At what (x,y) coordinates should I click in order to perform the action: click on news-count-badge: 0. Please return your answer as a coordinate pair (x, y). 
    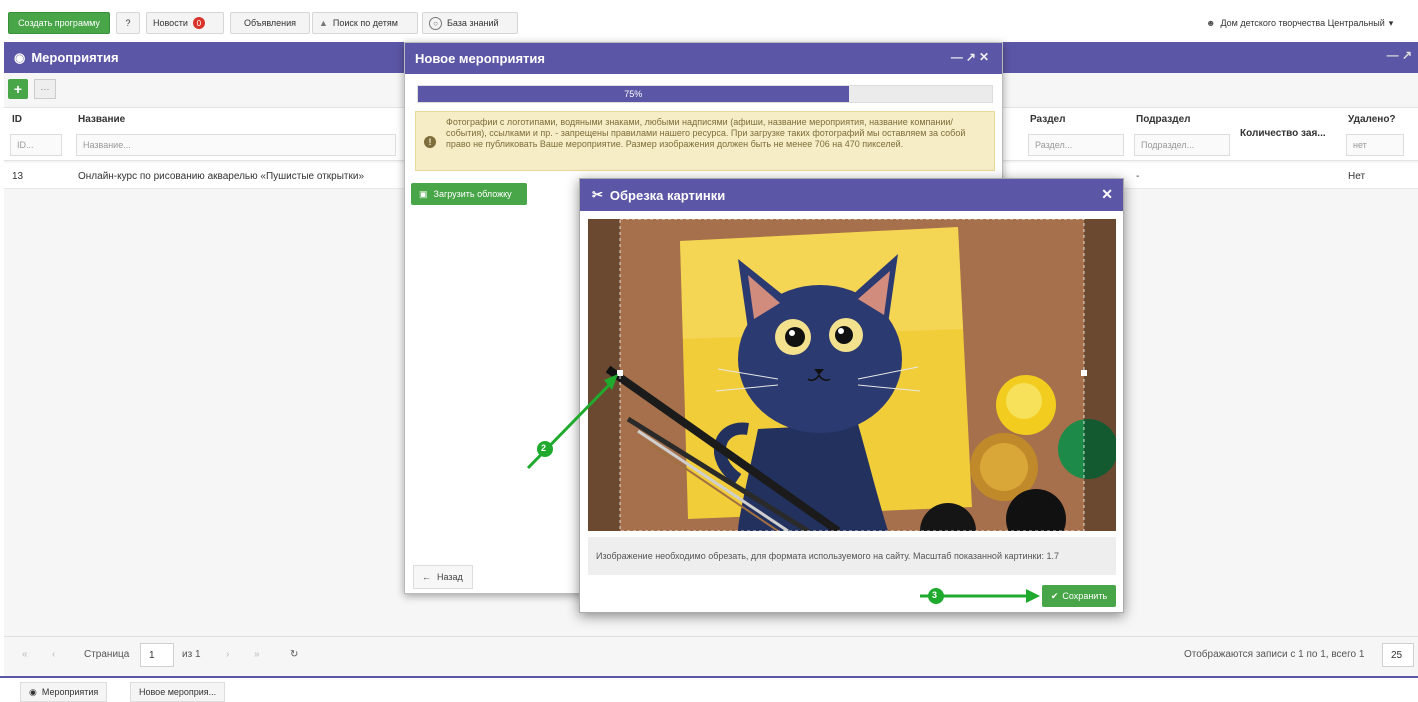
    Looking at the image, I should click on (198, 23).